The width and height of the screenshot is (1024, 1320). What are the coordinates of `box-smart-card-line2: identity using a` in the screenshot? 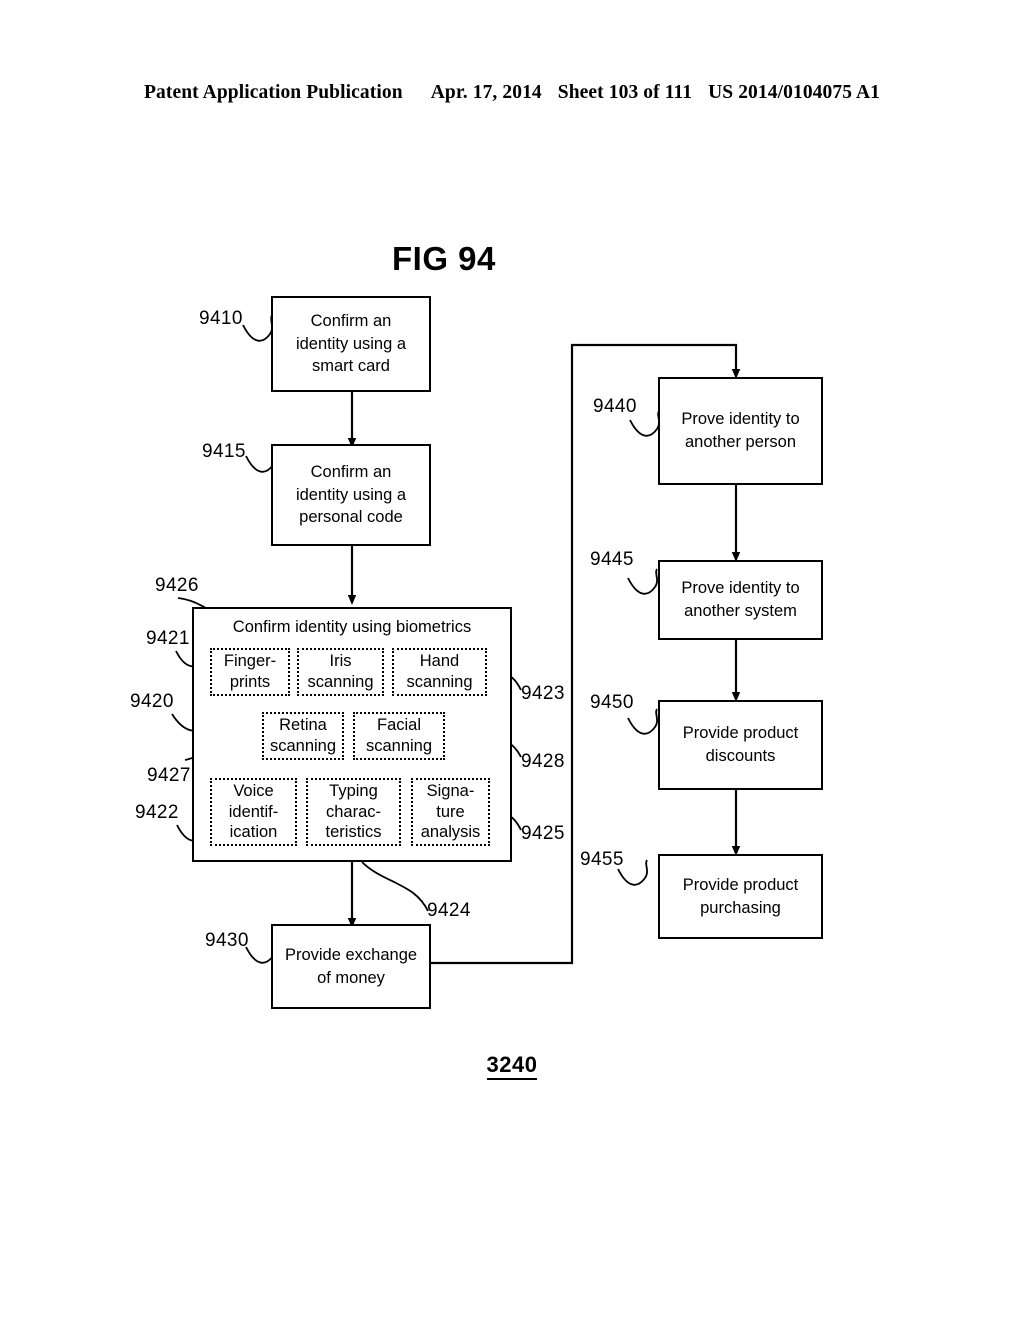 It's located at (351, 343).